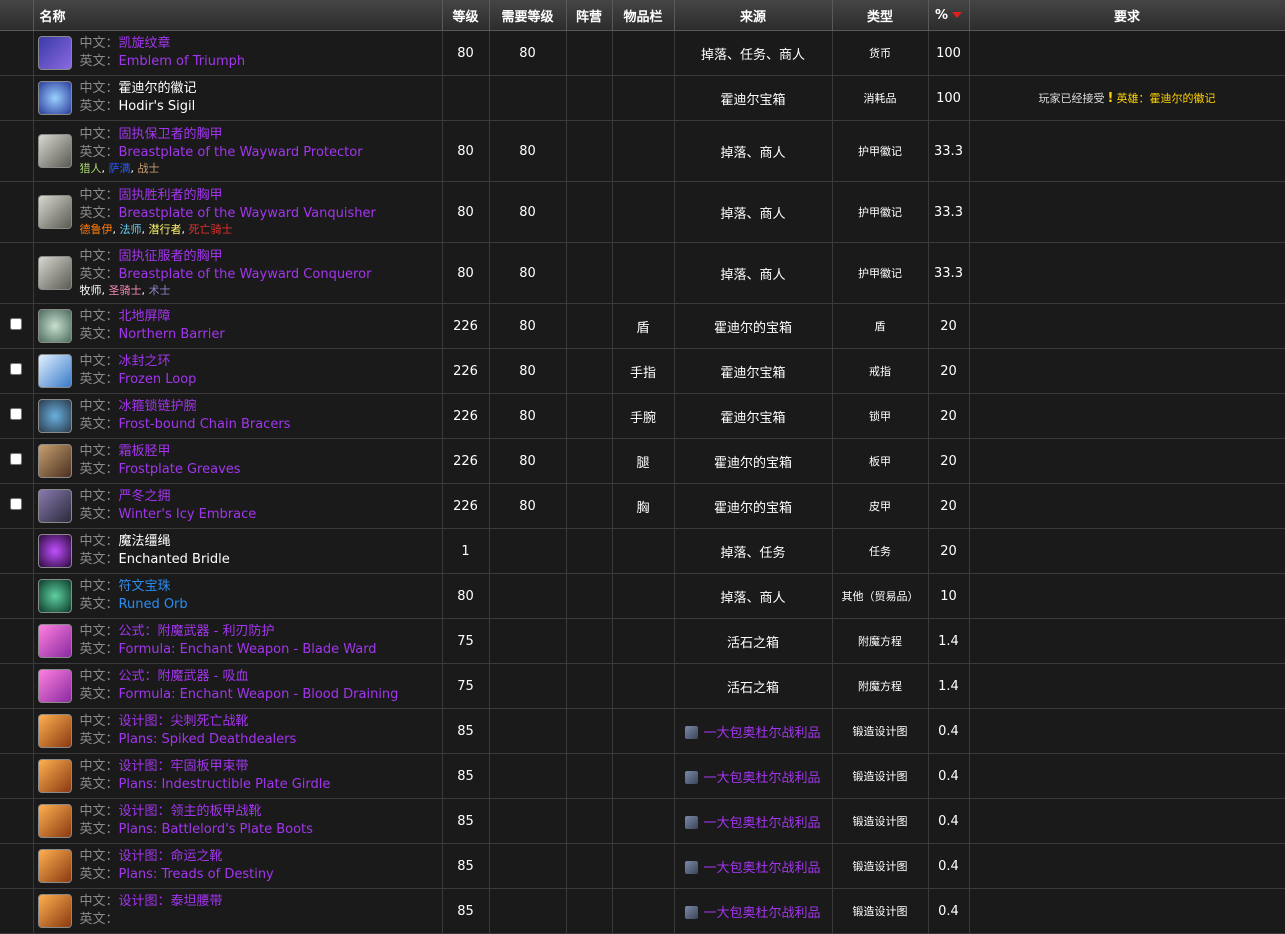 The width and height of the screenshot is (1285, 934). I want to click on item-name-cn: 冰箍锁链护腕, so click(158, 406).